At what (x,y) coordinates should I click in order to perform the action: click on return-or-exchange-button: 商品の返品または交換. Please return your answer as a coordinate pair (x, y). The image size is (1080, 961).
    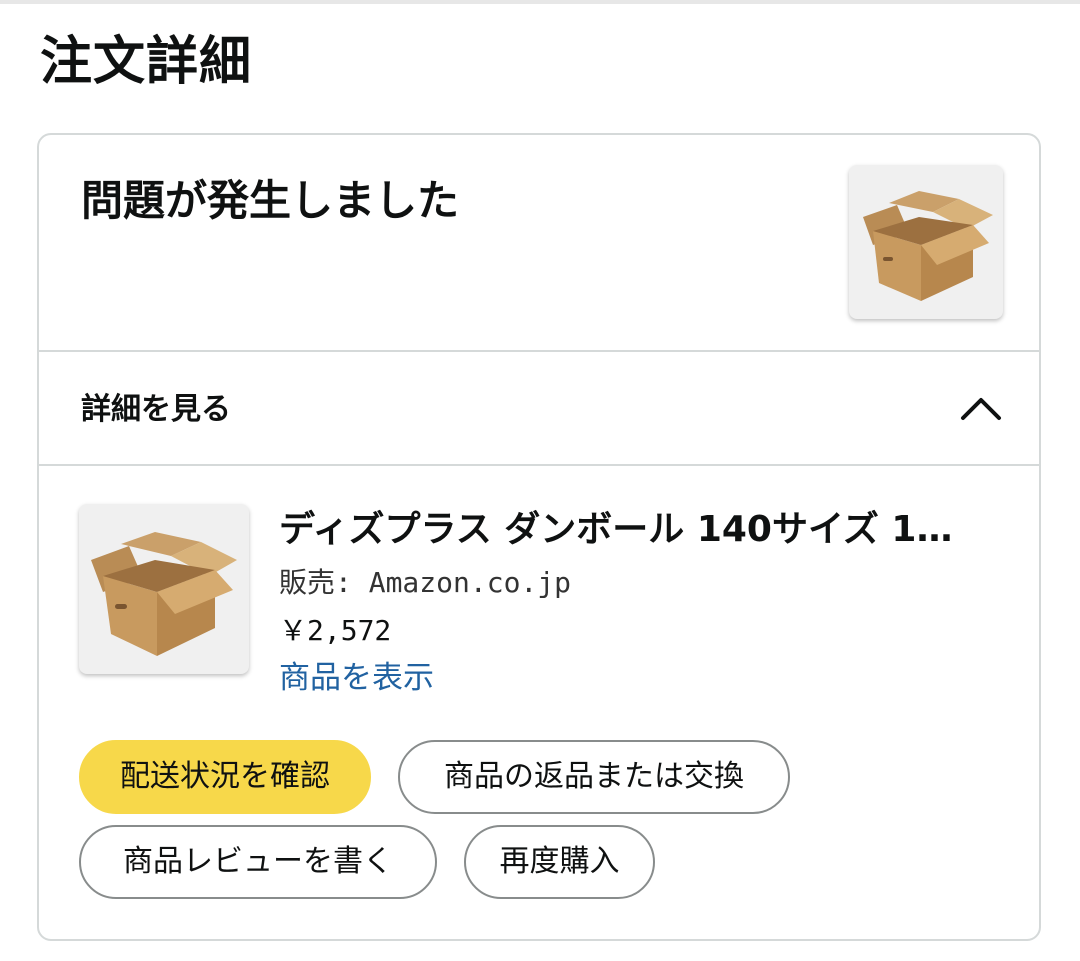
    Looking at the image, I should click on (594, 777).